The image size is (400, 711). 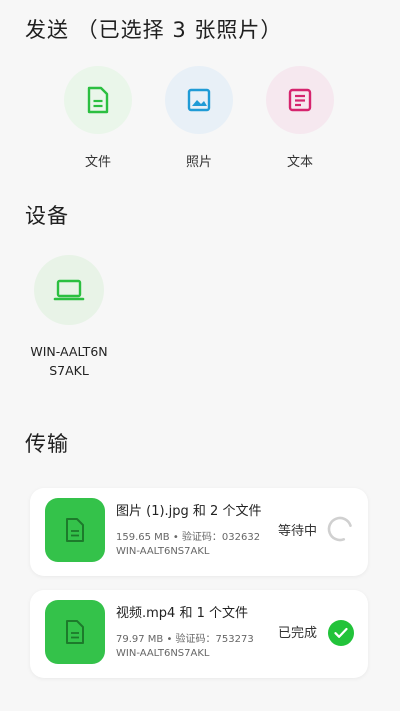 What do you see at coordinates (154, 30) in the screenshot?
I see `send-section-title: 发送 （已选择 3 张照片）` at bounding box center [154, 30].